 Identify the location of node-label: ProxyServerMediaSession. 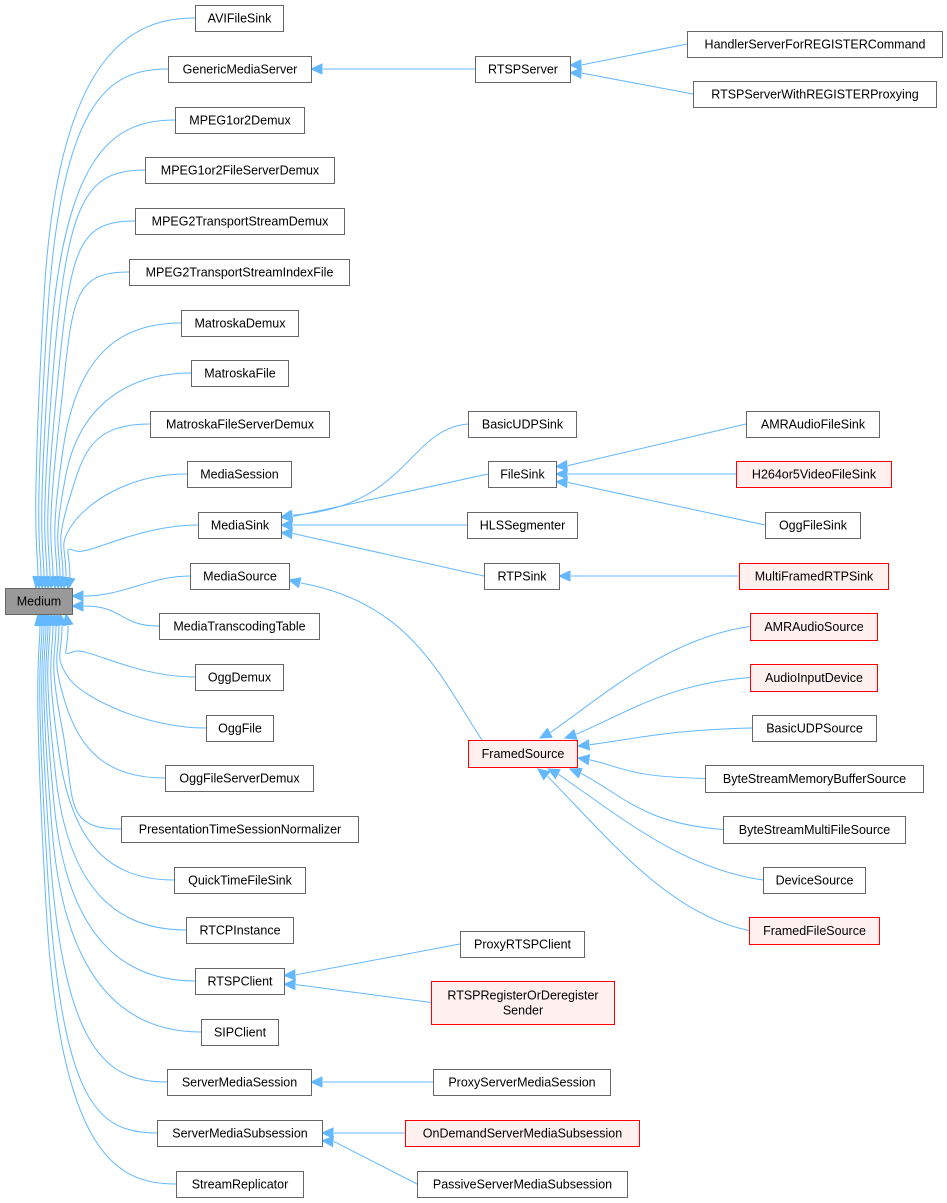
(521, 1083).